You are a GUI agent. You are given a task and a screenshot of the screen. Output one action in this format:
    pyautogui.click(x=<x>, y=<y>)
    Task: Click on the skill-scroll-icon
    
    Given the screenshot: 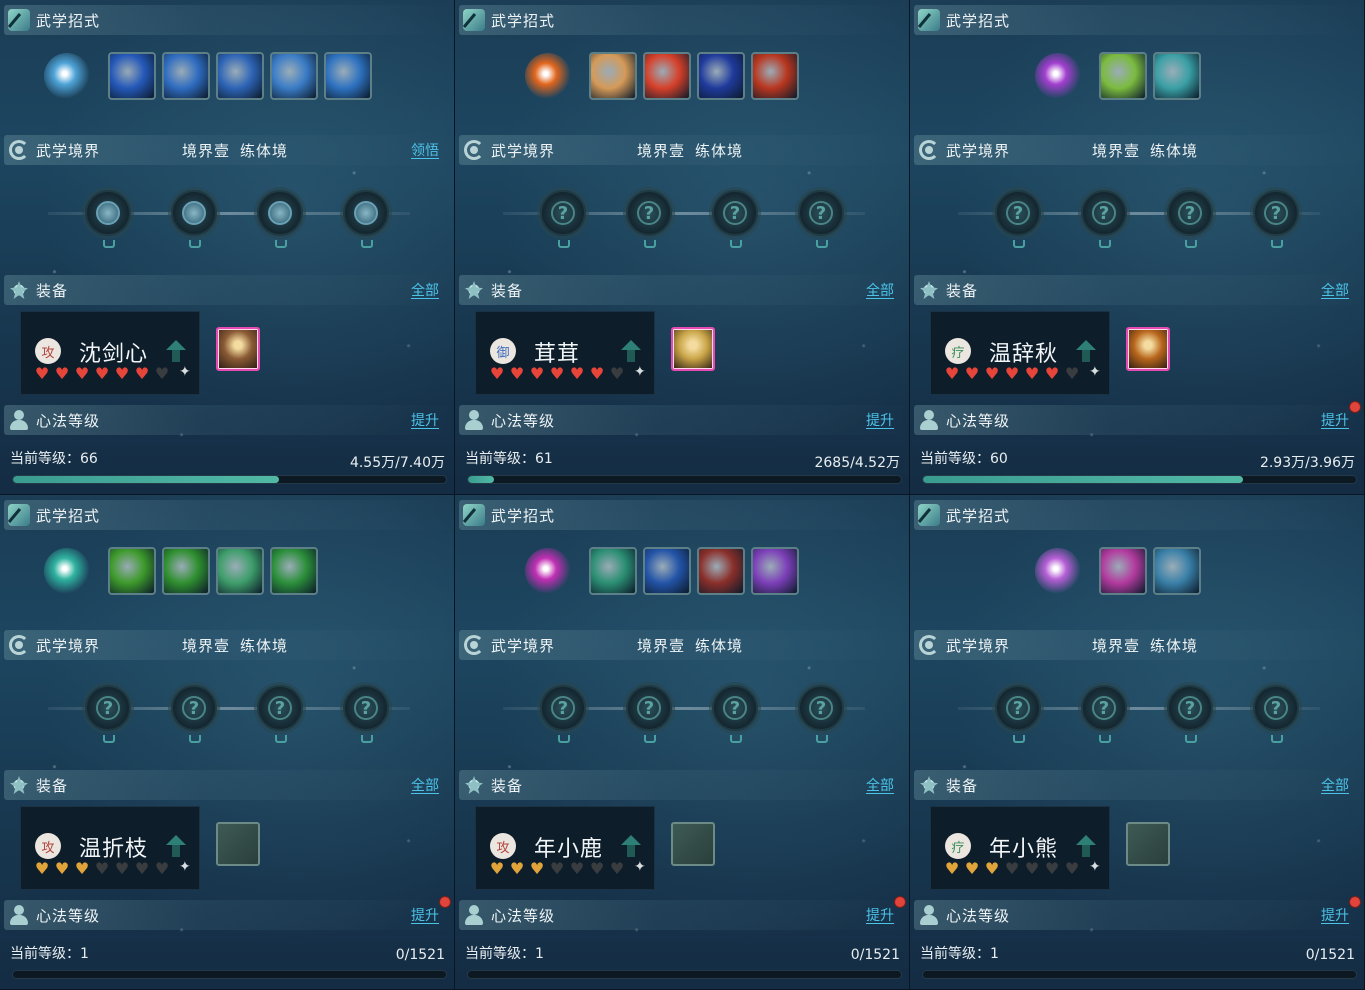 What is the action you would take?
    pyautogui.click(x=474, y=20)
    